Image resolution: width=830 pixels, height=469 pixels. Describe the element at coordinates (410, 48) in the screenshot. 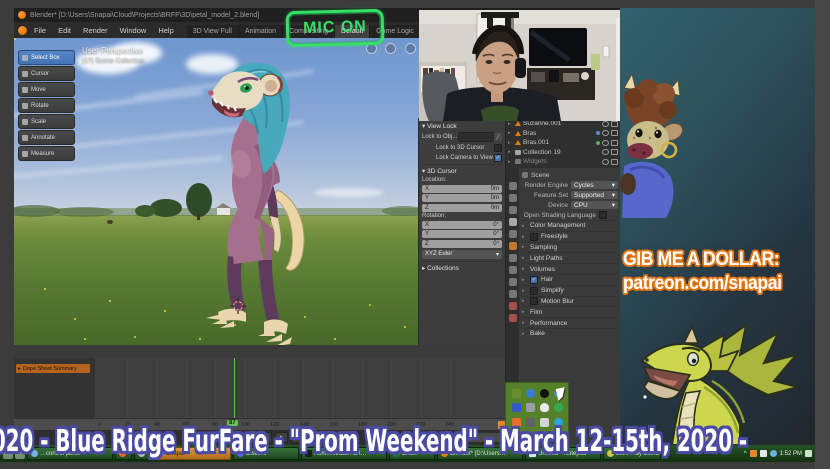

I see `zoom-icon` at that location.